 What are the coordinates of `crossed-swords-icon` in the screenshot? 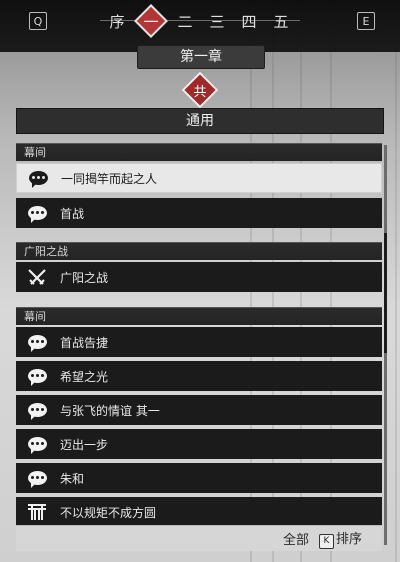 It's located at (37, 277).